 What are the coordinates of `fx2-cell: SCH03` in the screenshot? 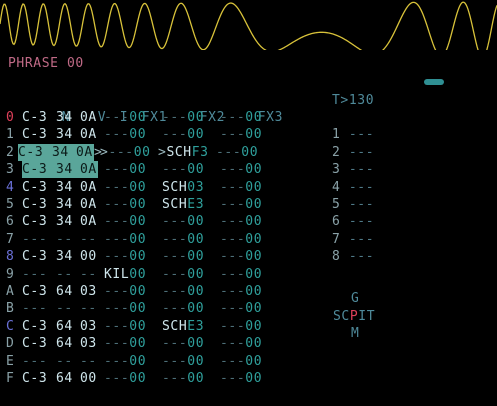 It's located at (191, 187).